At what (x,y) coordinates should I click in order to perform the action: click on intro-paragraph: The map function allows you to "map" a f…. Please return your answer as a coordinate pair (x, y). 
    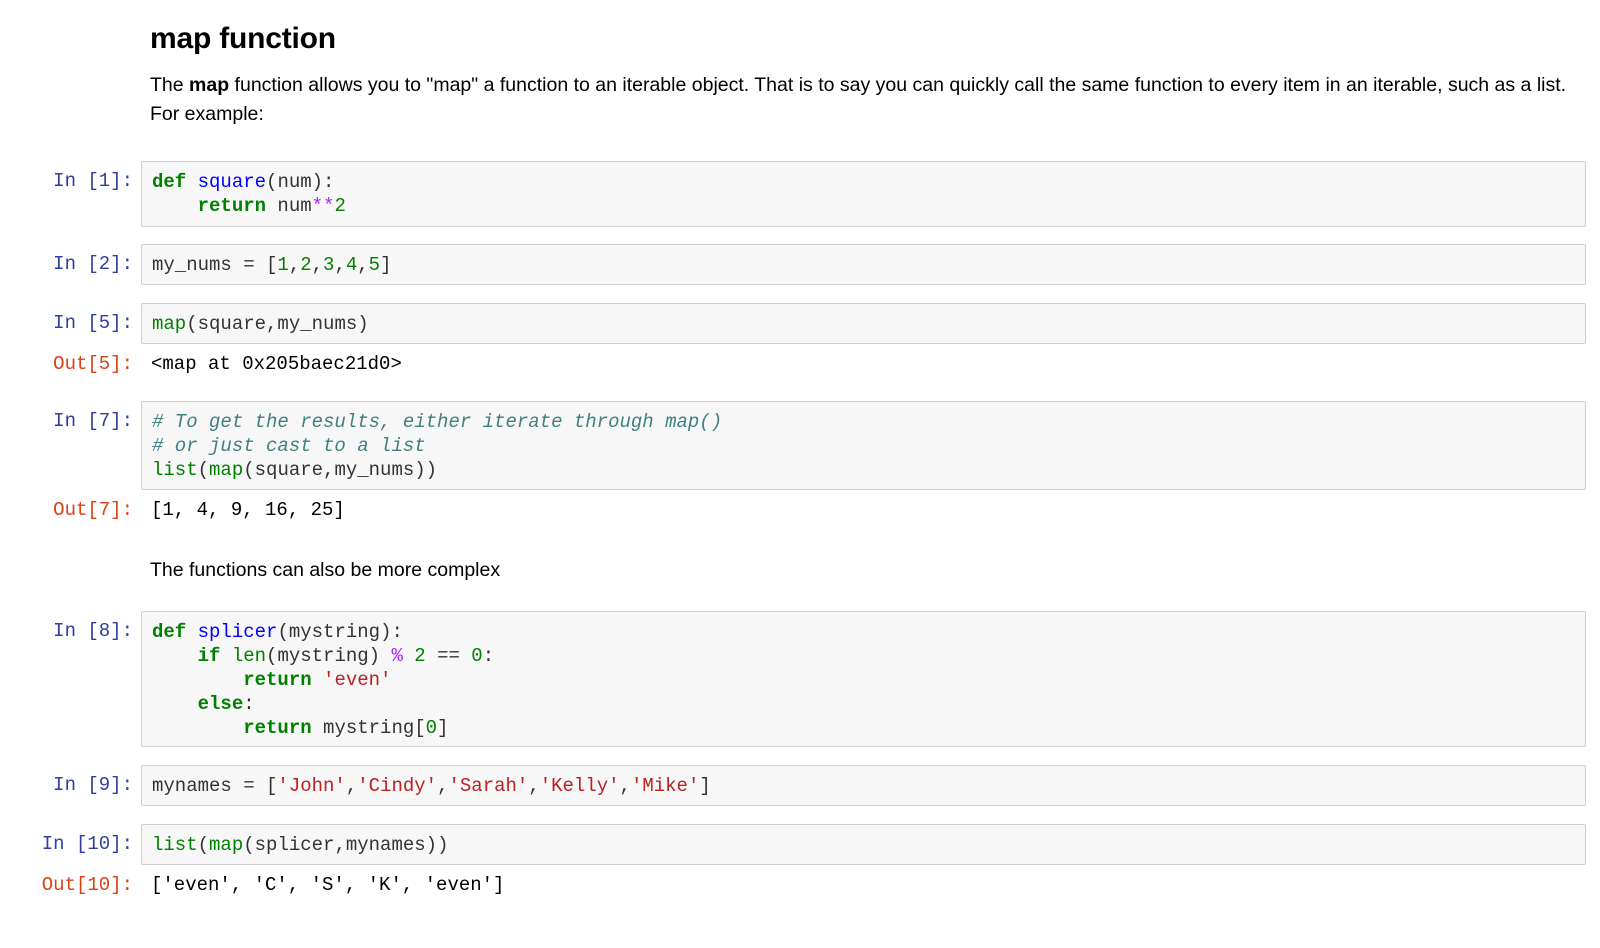
    Looking at the image, I should click on (865, 100).